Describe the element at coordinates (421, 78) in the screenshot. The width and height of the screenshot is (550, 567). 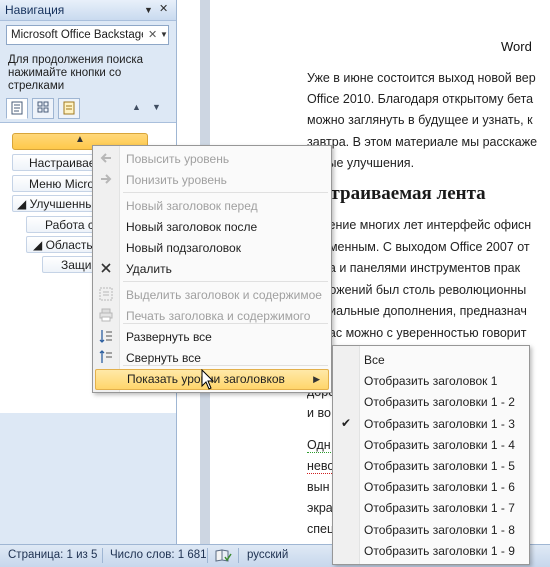
I see `document-line: Уже в июне состоится выход новой вер` at that location.